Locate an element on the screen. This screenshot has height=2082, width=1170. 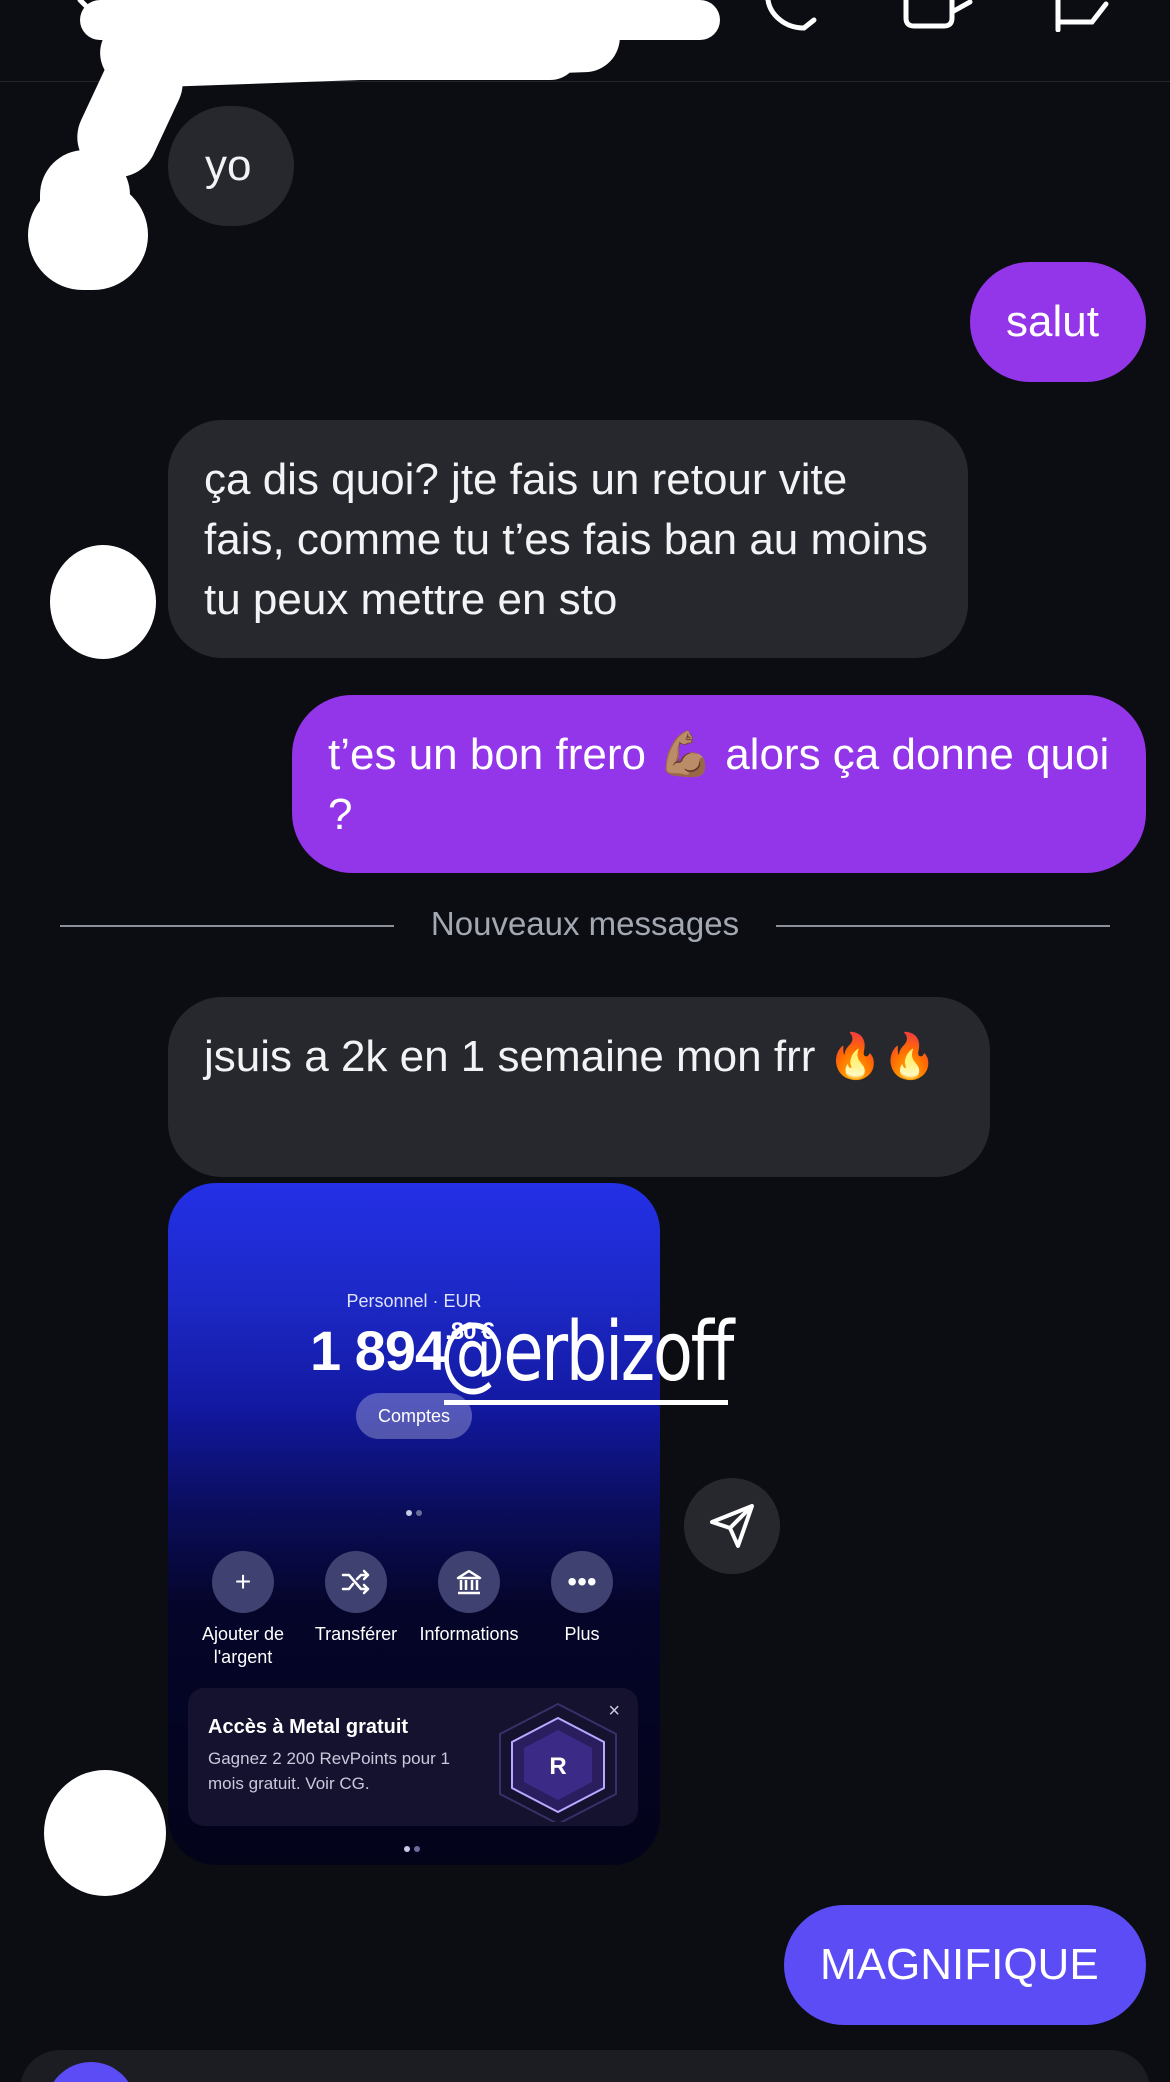
message-bubble-incoming: jsuis a 2k en 1 semaine mon frr 🔥🔥 is located at coordinates (579, 1087).